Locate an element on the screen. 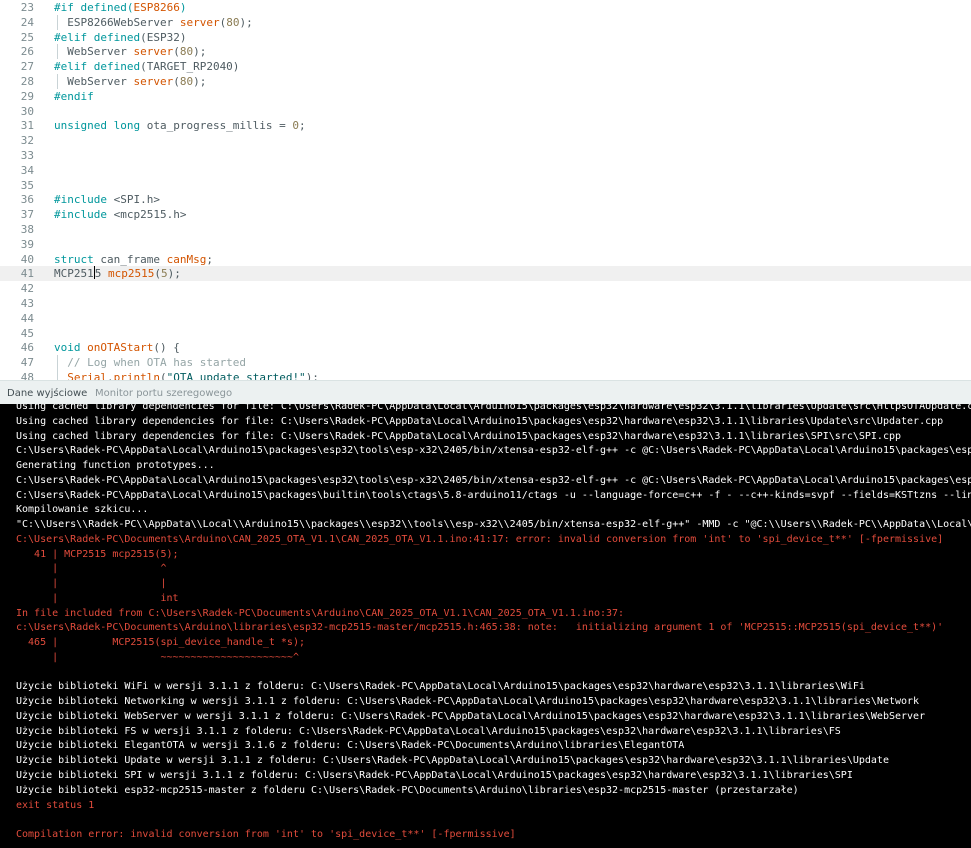 The image size is (971, 848). line-number: 38 is located at coordinates (27, 229).